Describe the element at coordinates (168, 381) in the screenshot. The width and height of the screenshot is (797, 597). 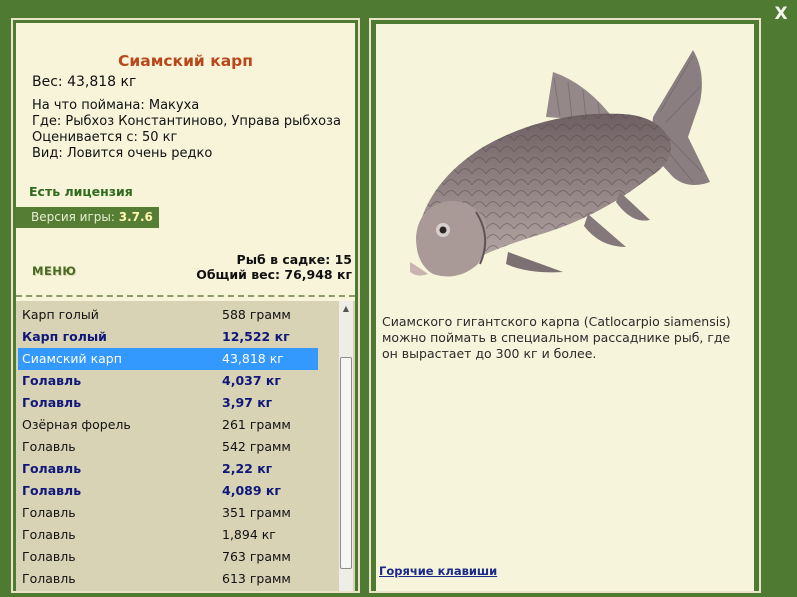
I see `list-item: Голавль 4,037 кг` at that location.